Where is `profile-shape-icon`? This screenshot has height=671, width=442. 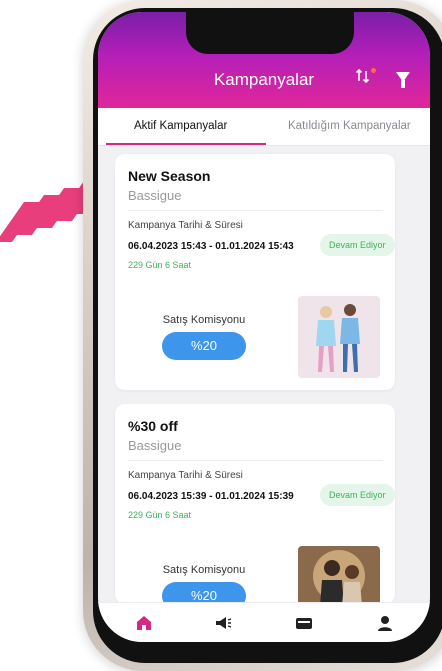 profile-shape-icon is located at coordinates (385, 623).